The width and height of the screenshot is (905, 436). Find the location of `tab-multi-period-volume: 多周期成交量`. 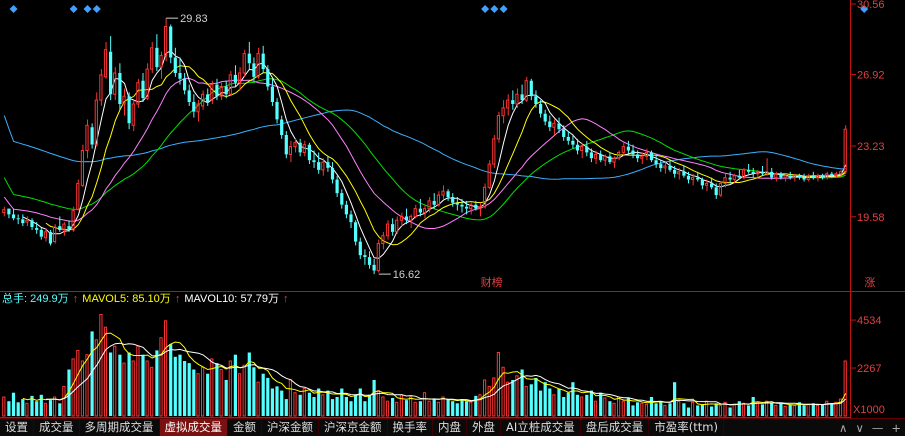

tab-multi-period-volume: 多周期成交量 is located at coordinates (120, 427).